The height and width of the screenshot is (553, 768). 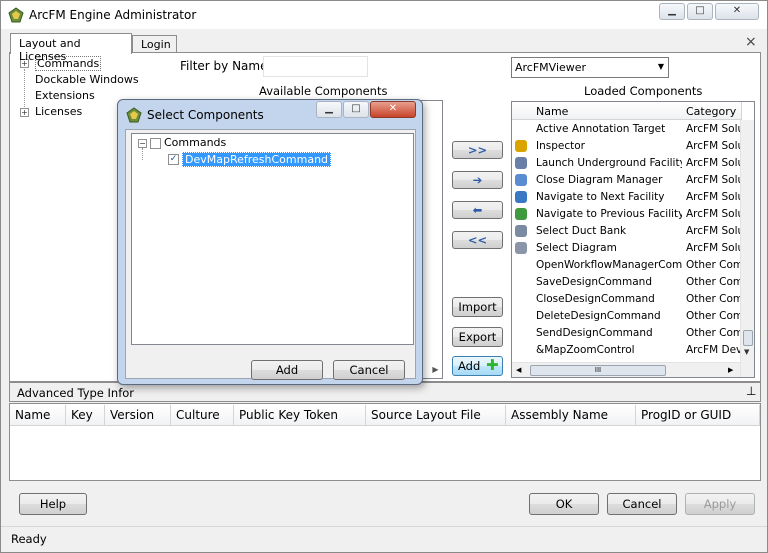 What do you see at coordinates (521, 146) in the screenshot?
I see `inspector-icon` at bounding box center [521, 146].